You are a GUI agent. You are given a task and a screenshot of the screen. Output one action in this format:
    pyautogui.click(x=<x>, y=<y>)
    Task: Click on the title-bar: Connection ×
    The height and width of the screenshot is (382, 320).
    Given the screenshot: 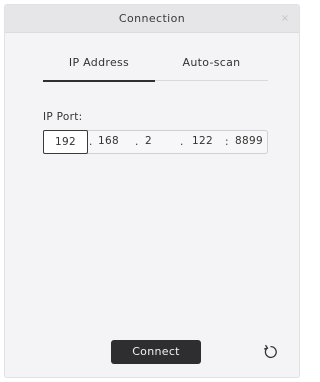 What is the action you would take?
    pyautogui.click(x=152, y=19)
    